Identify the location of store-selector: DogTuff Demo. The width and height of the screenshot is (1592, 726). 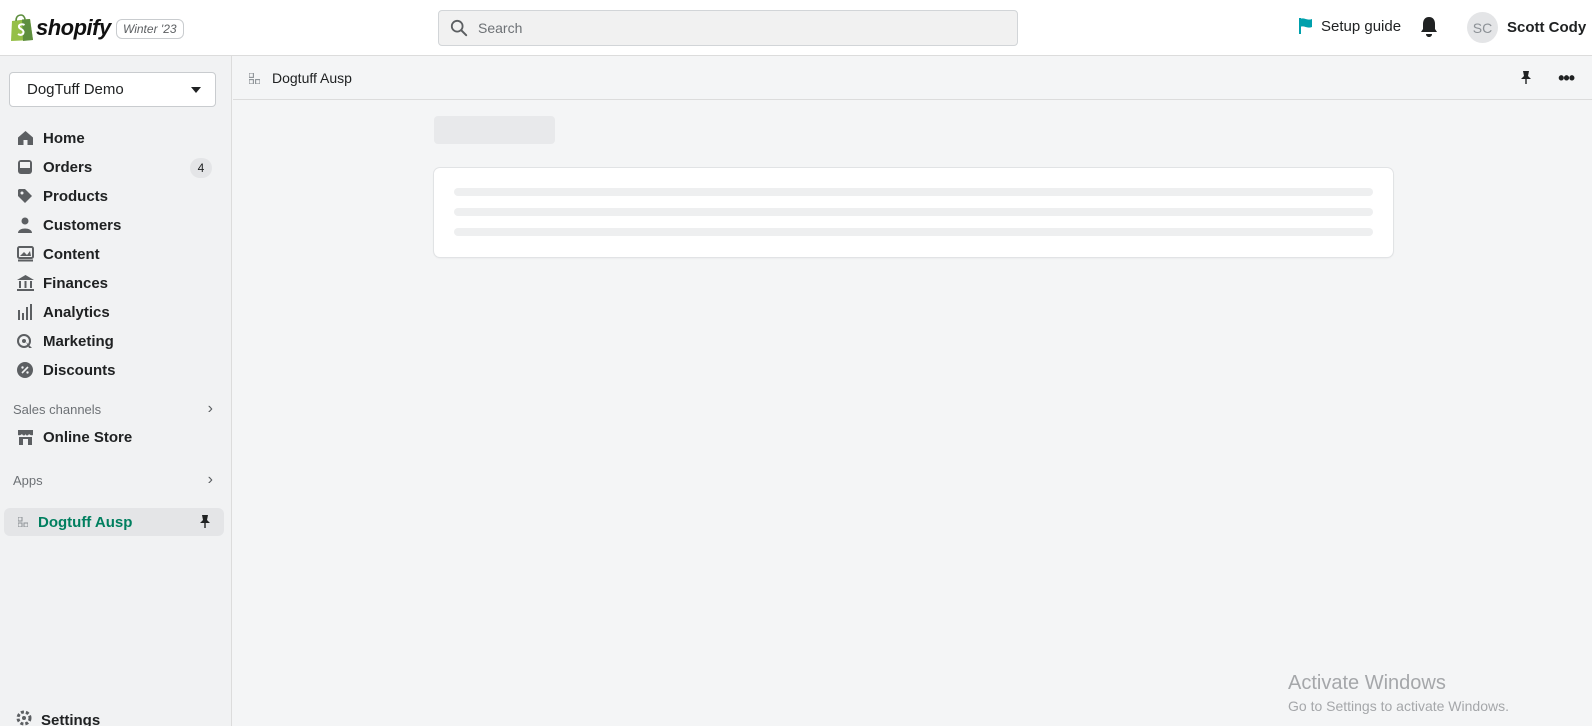
(112, 89).